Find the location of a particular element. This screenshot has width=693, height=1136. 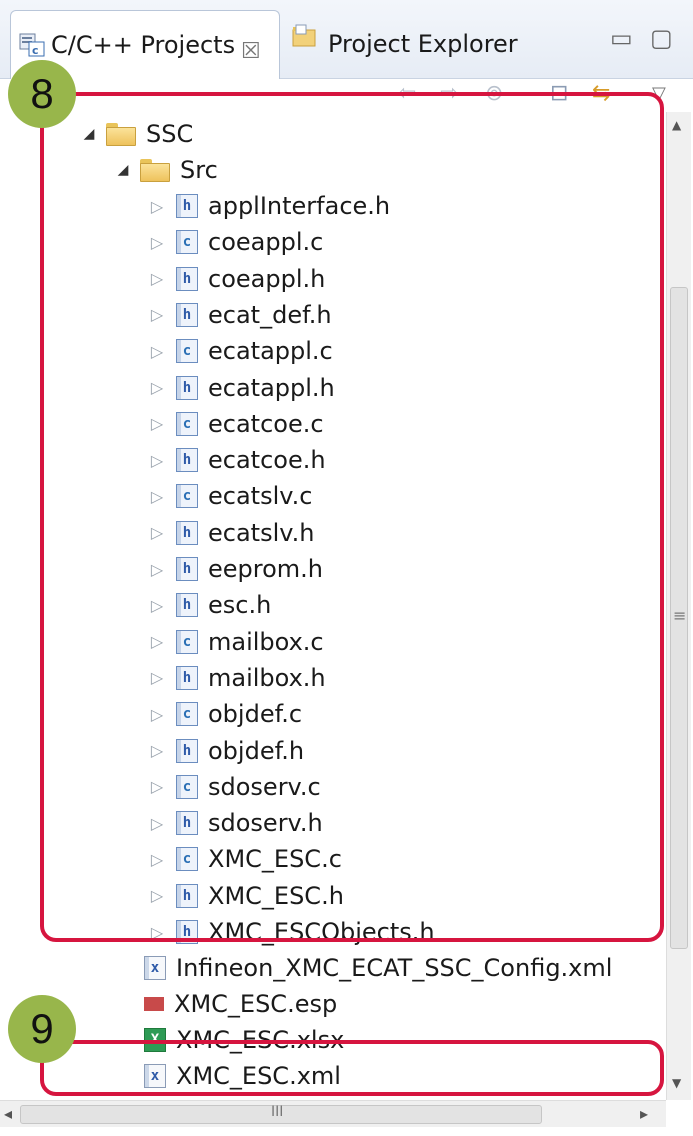

callout-badge-9: 9 is located at coordinates (42, 1029).